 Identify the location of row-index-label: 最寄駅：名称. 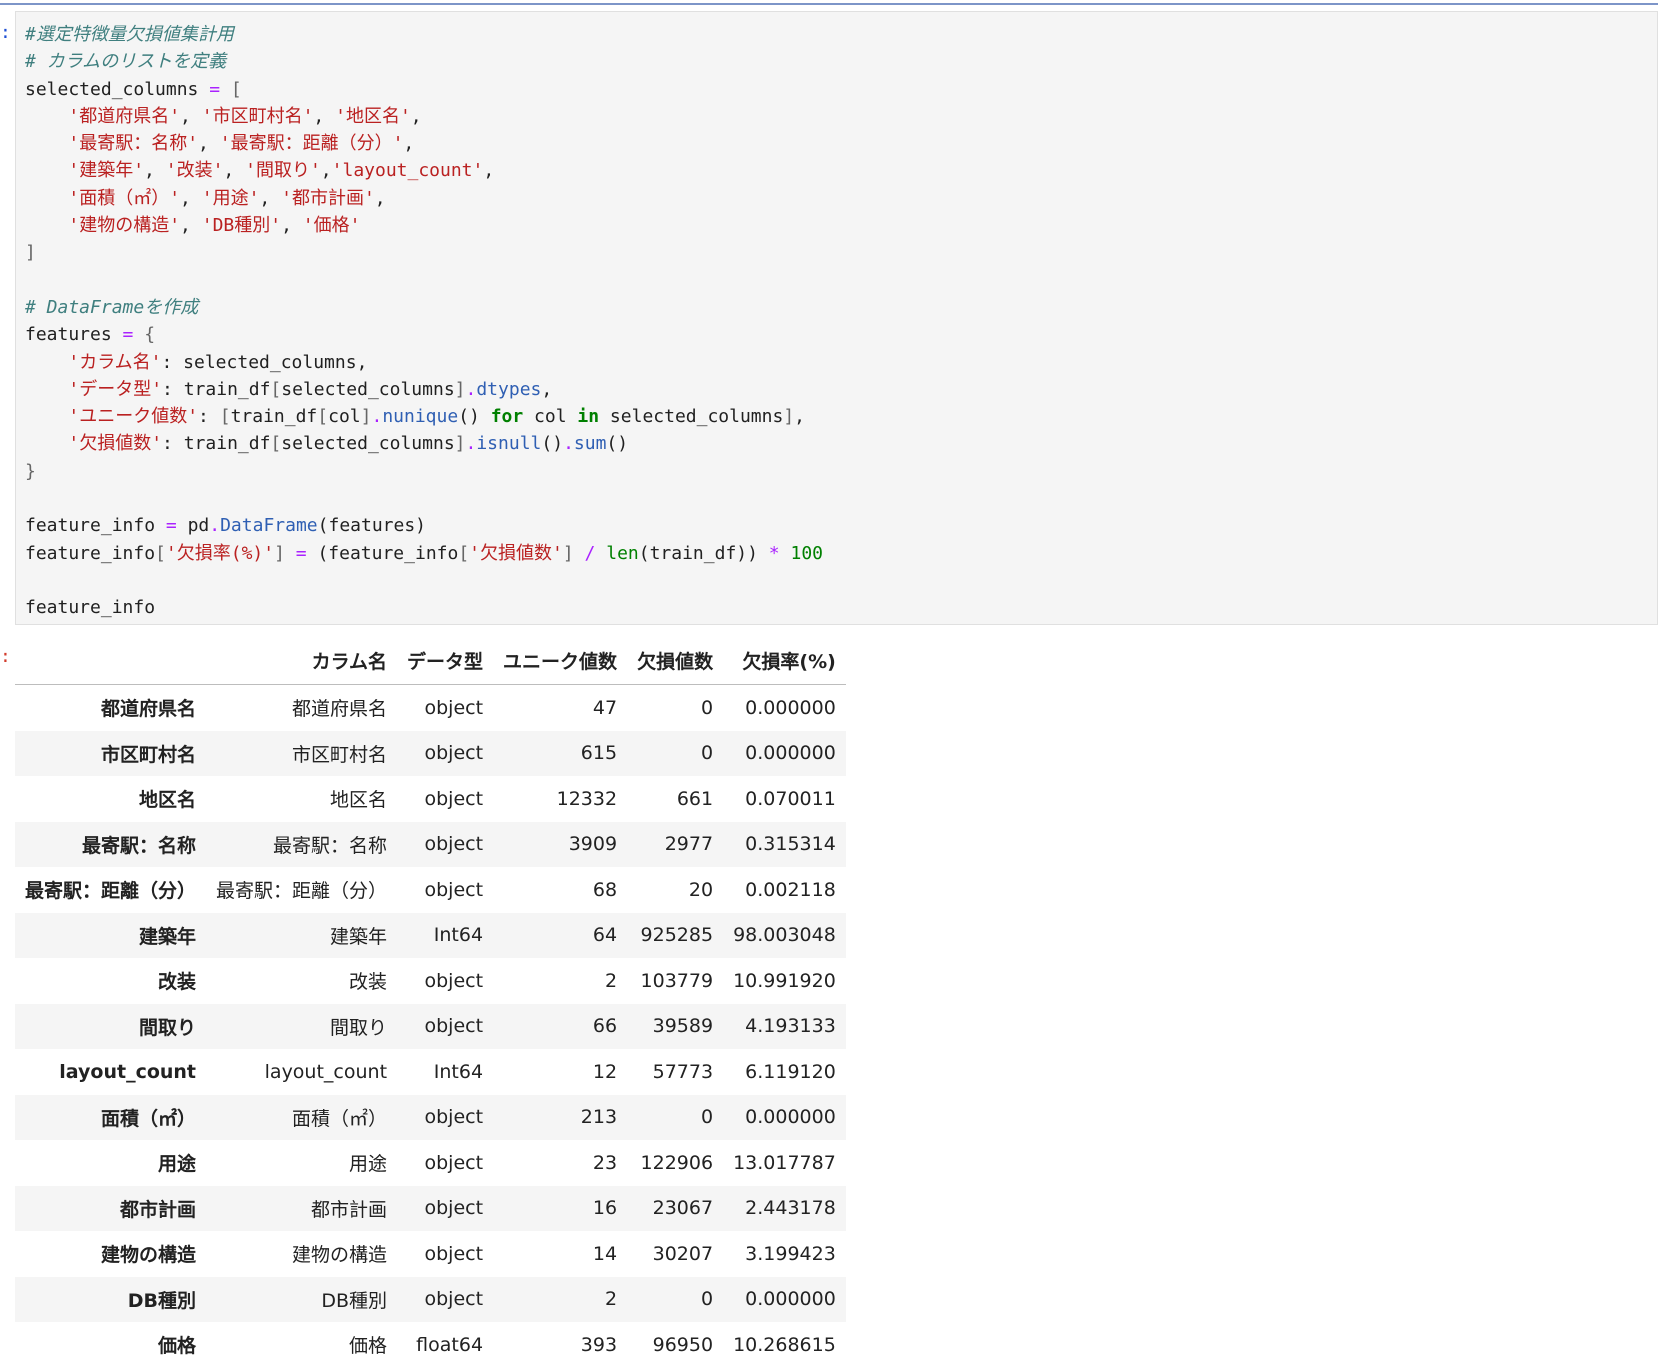
(139, 845).